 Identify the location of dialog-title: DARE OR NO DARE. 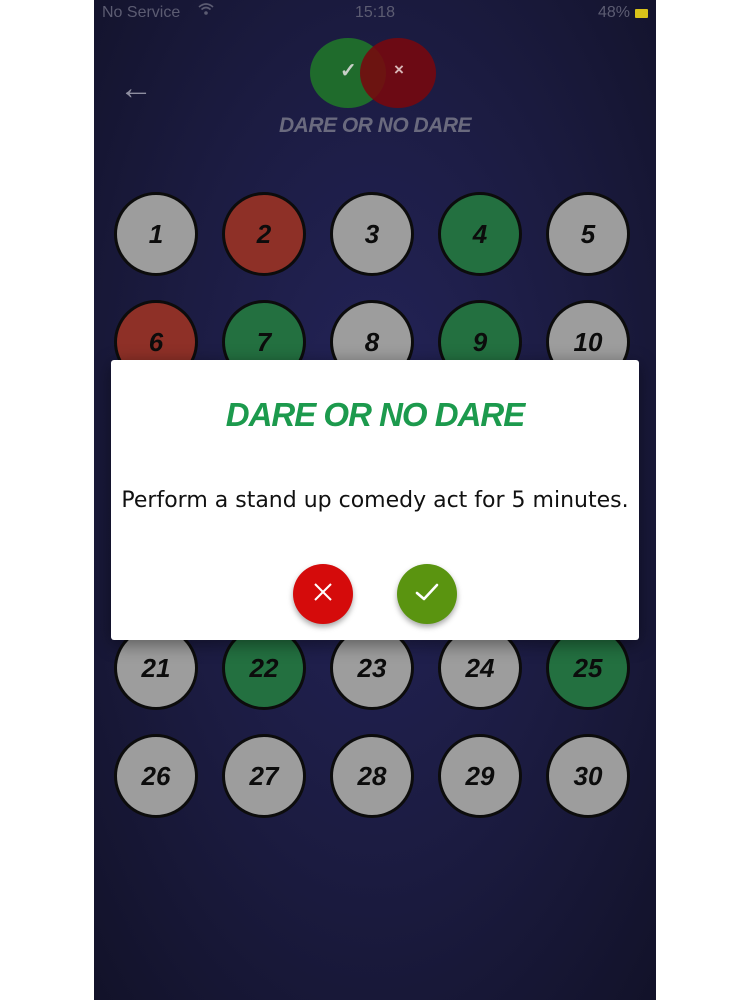
(375, 414).